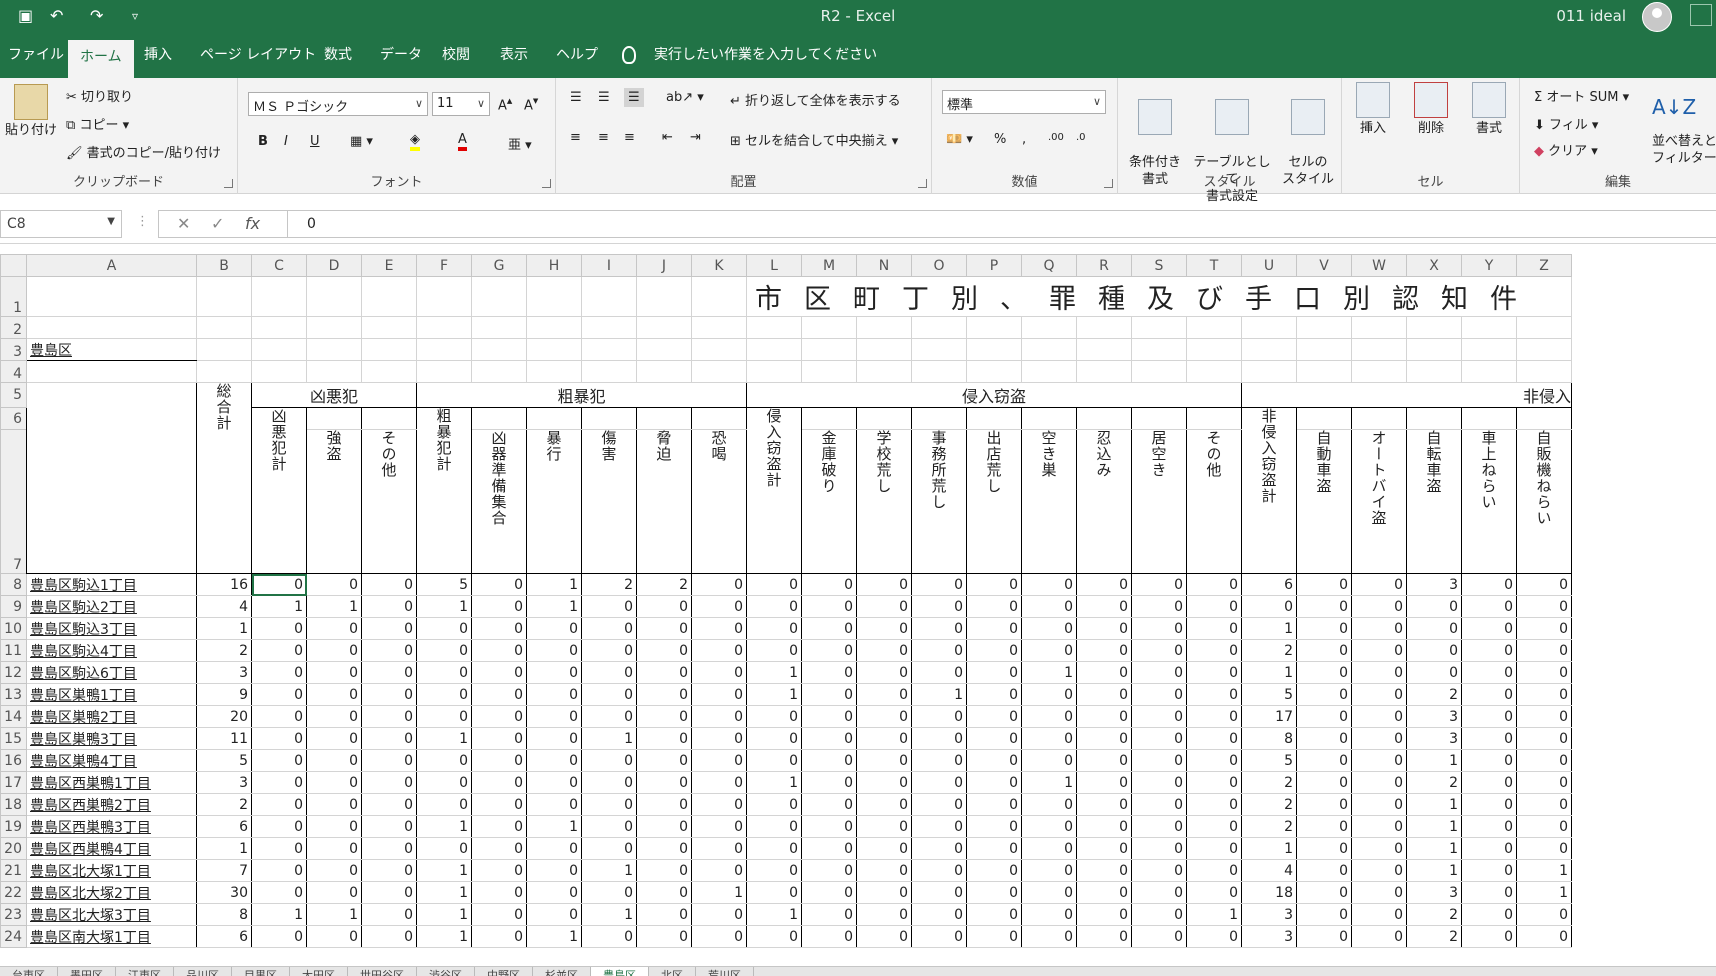 This screenshot has width=1716, height=976. What do you see at coordinates (263, 141) in the screenshot?
I see `bold-button: B` at bounding box center [263, 141].